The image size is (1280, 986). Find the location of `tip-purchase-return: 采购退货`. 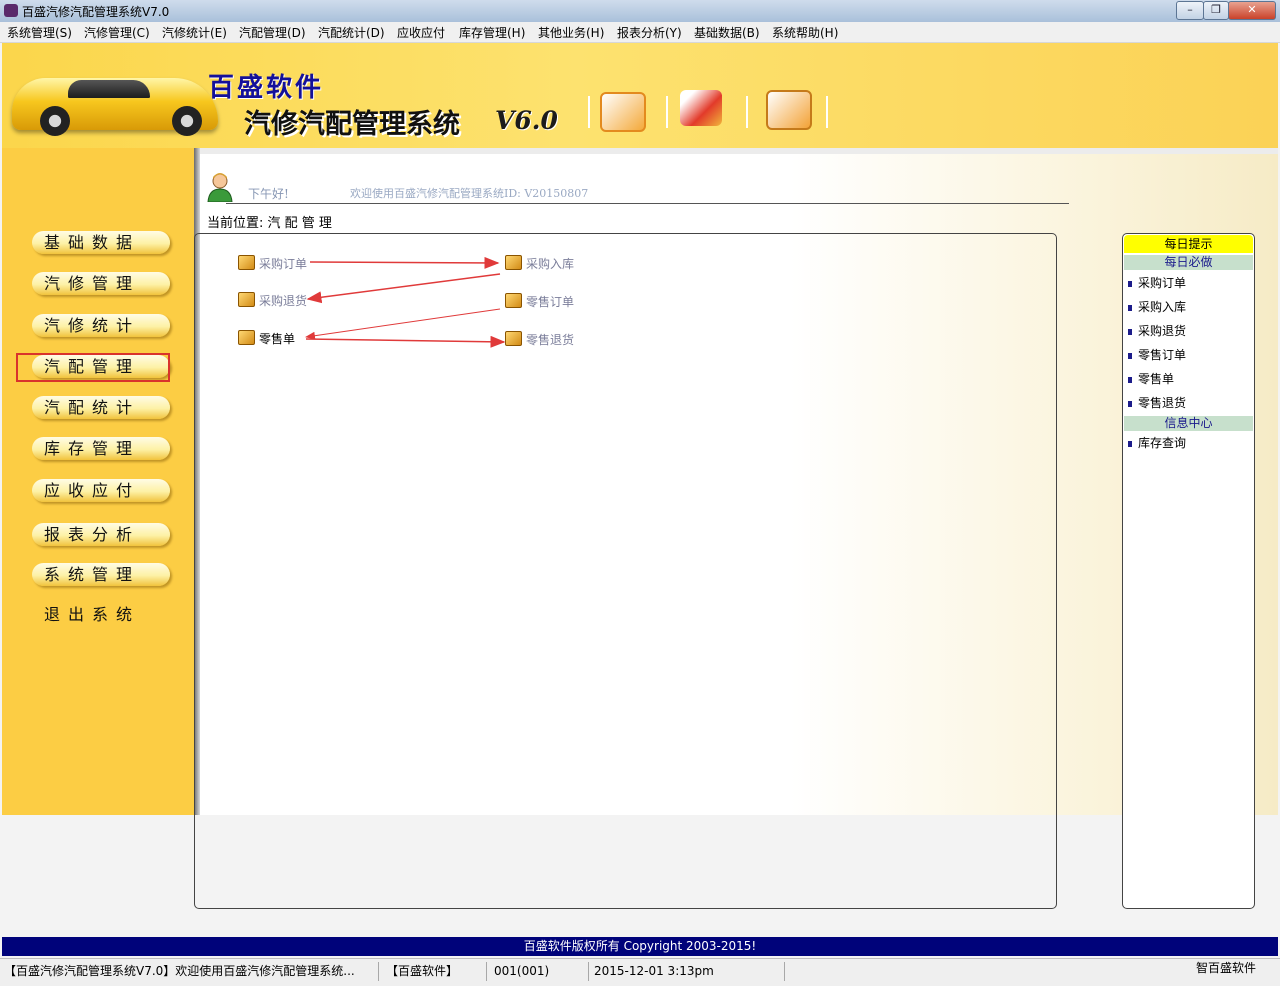

tip-purchase-return: 采购退货 is located at coordinates (1157, 330).